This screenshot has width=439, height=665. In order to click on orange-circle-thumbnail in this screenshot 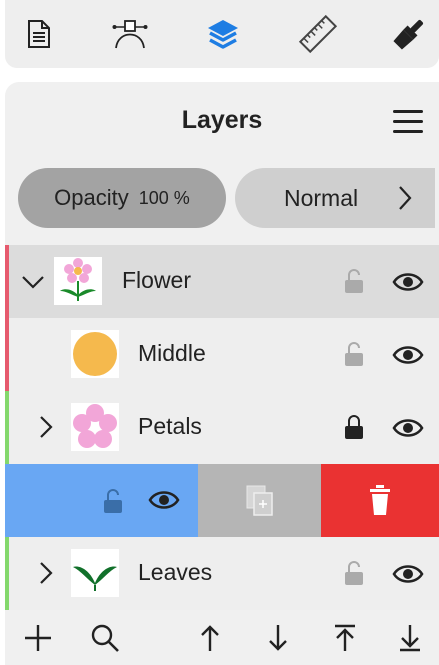, I will do `click(95, 354)`.